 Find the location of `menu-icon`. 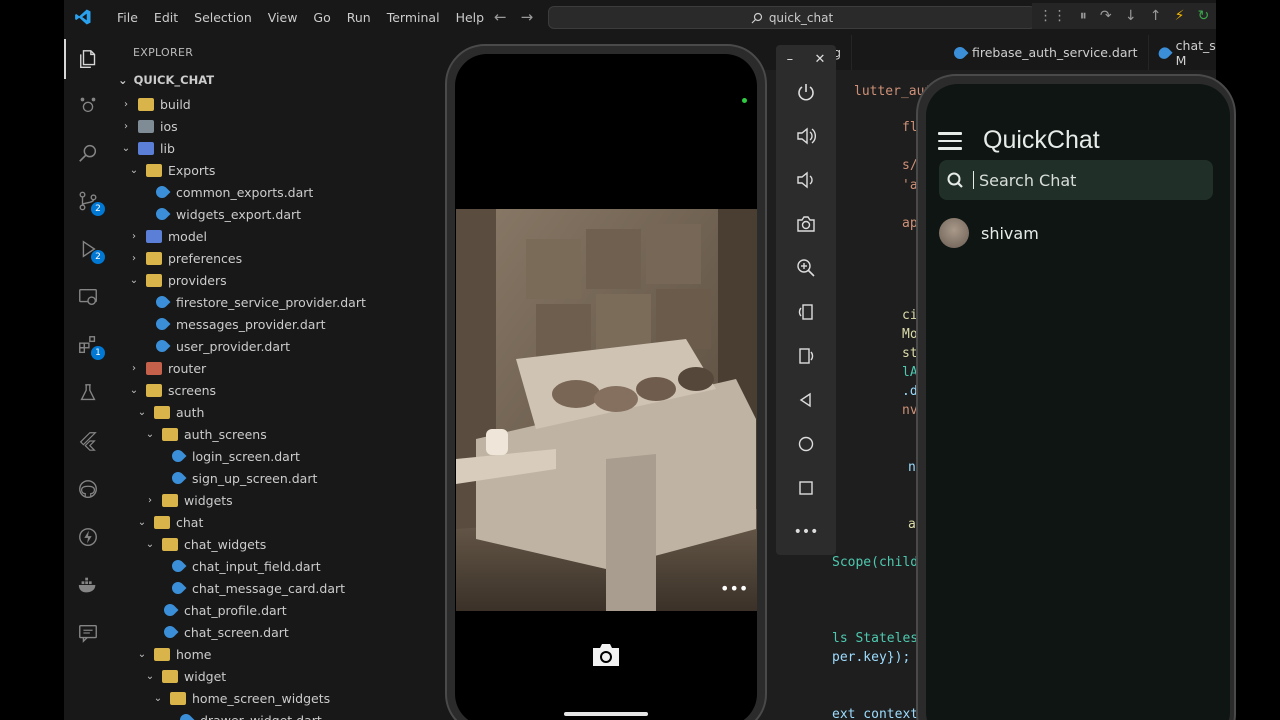

menu-icon is located at coordinates (950, 141).